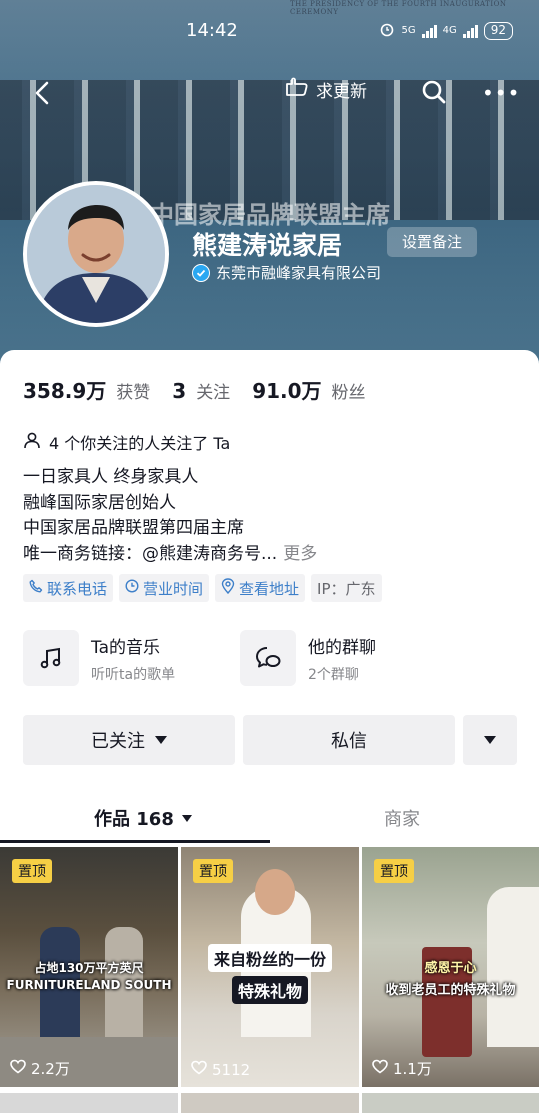 The height and width of the screenshot is (1113, 539). I want to click on video-likes: 2.2万, so click(40, 1068).